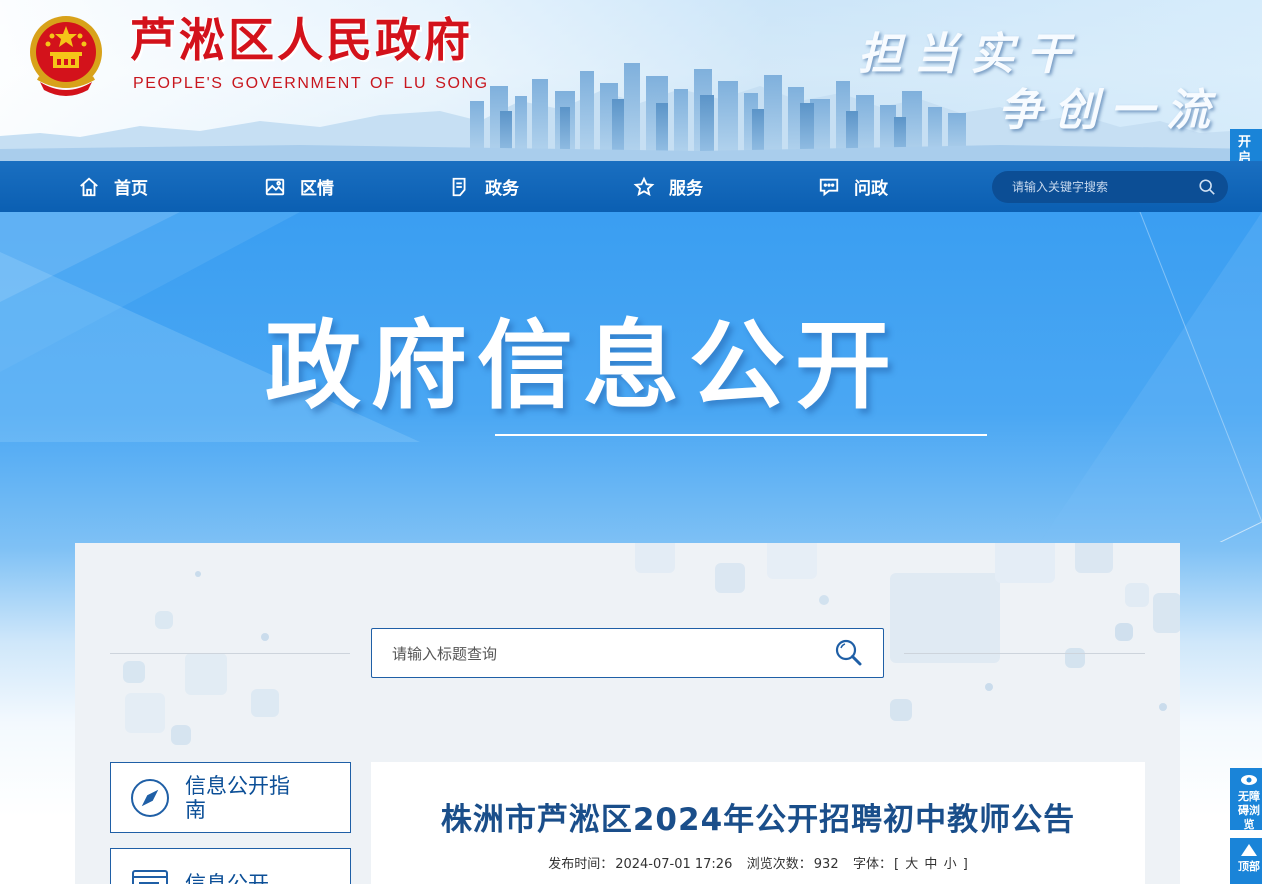 The height and width of the screenshot is (884, 1262). I want to click on home-icon, so click(89, 186).